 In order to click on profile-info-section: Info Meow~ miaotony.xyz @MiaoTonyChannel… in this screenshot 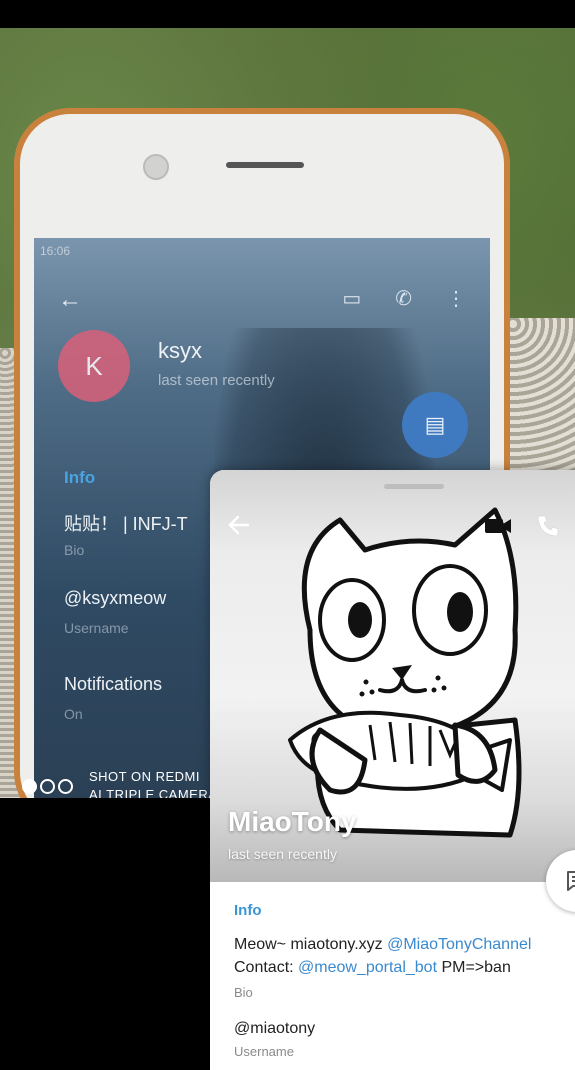, I will do `click(392, 976)`.